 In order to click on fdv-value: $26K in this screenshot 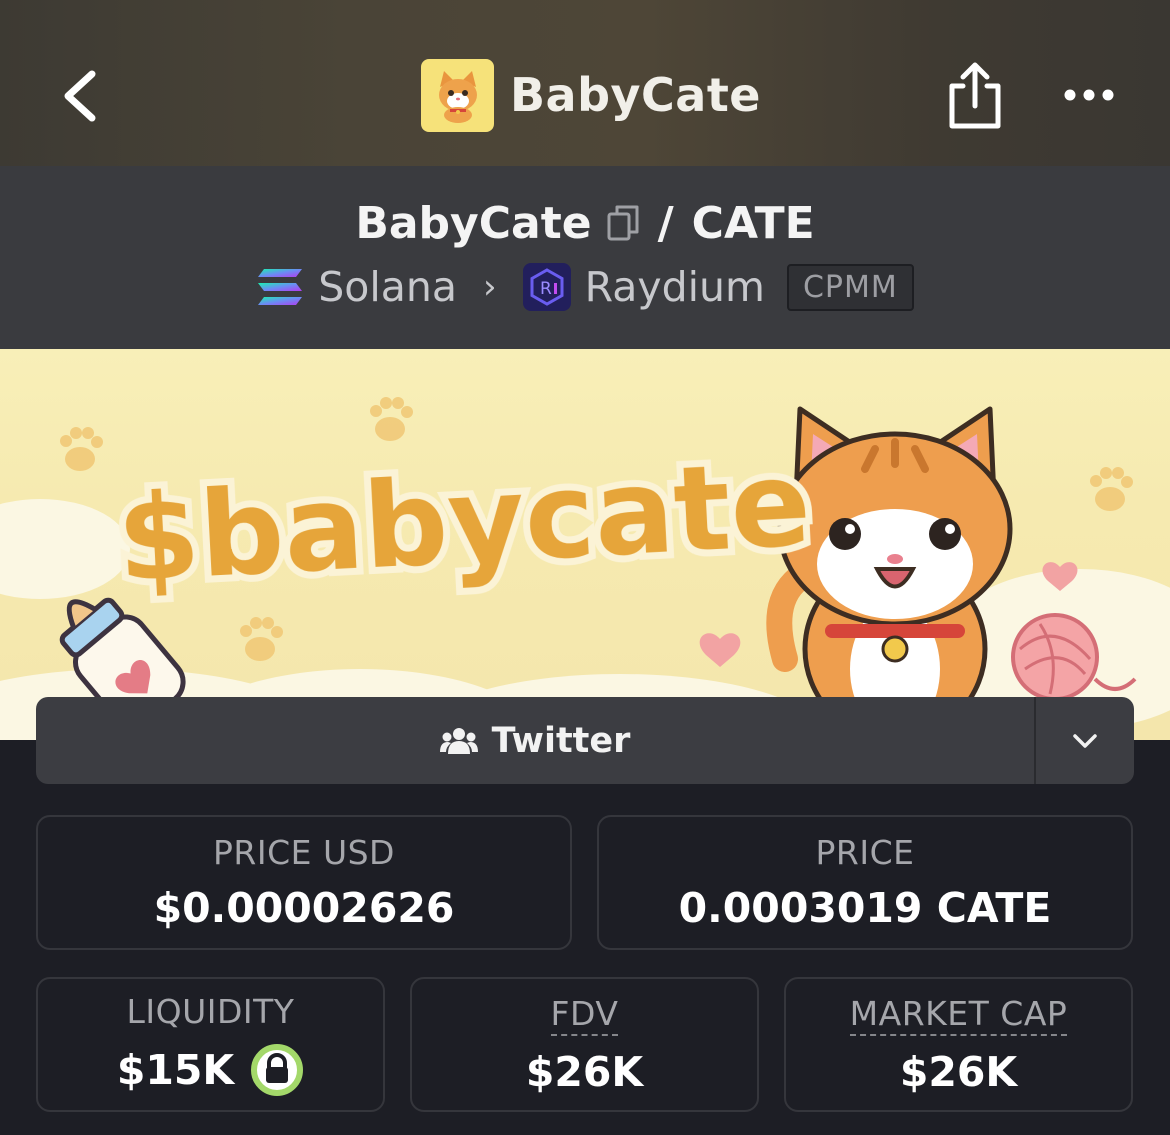, I will do `click(584, 1071)`.